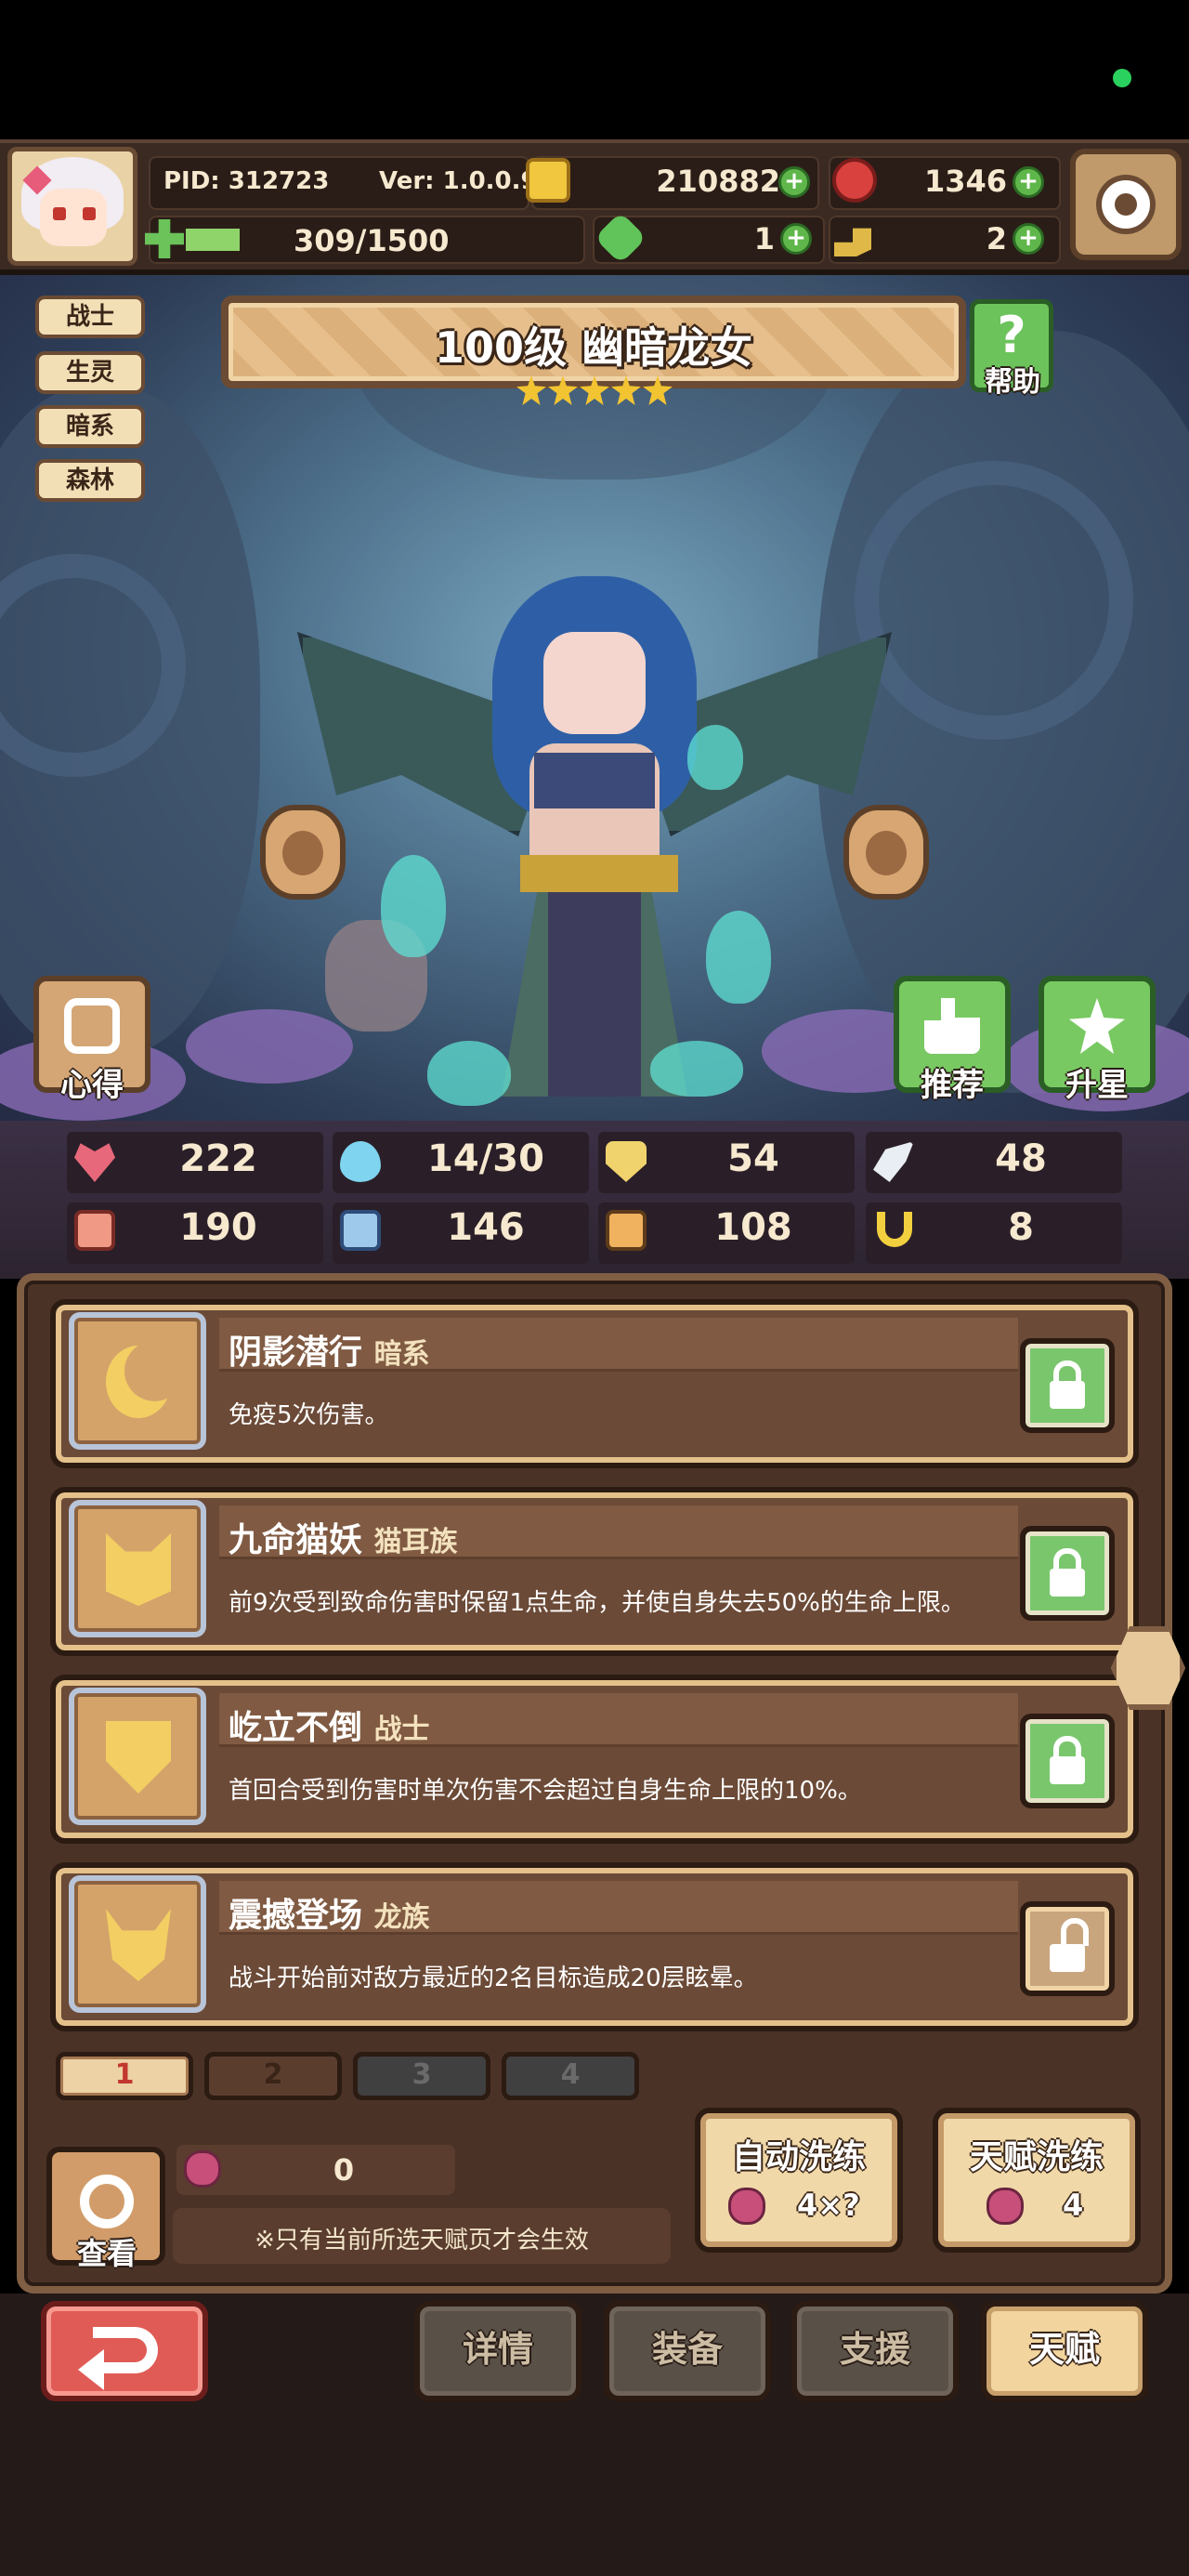  What do you see at coordinates (125, 2076) in the screenshot?
I see `talent-page-tab-1: 1` at bounding box center [125, 2076].